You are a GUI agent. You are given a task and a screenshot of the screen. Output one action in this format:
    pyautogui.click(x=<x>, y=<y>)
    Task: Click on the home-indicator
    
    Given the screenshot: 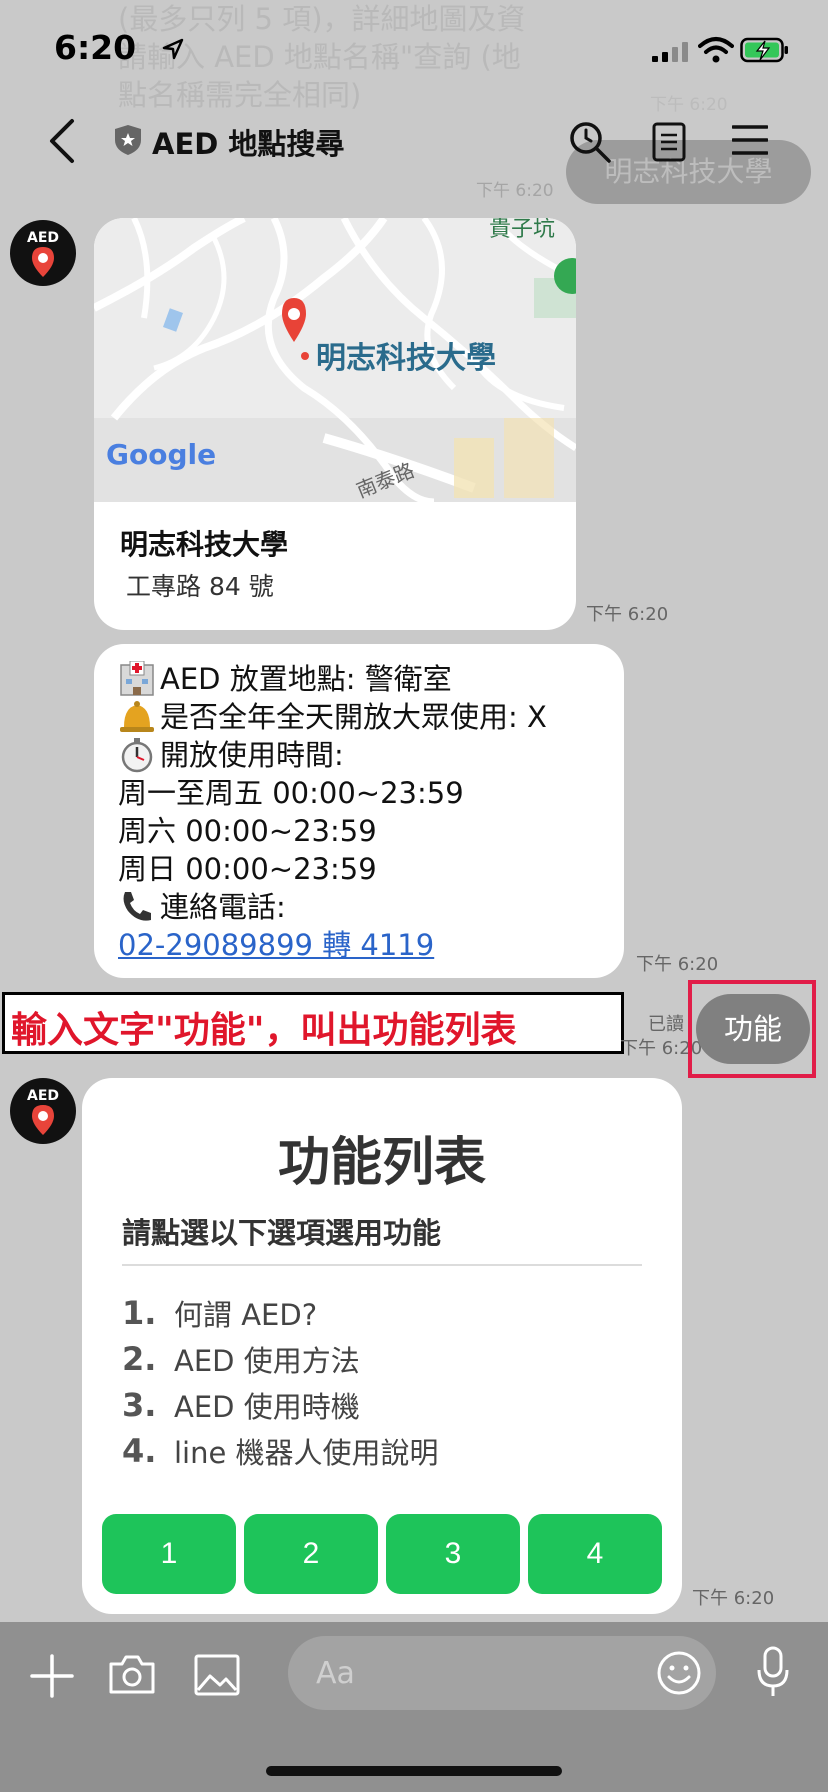 What is the action you would take?
    pyautogui.click(x=414, y=1771)
    